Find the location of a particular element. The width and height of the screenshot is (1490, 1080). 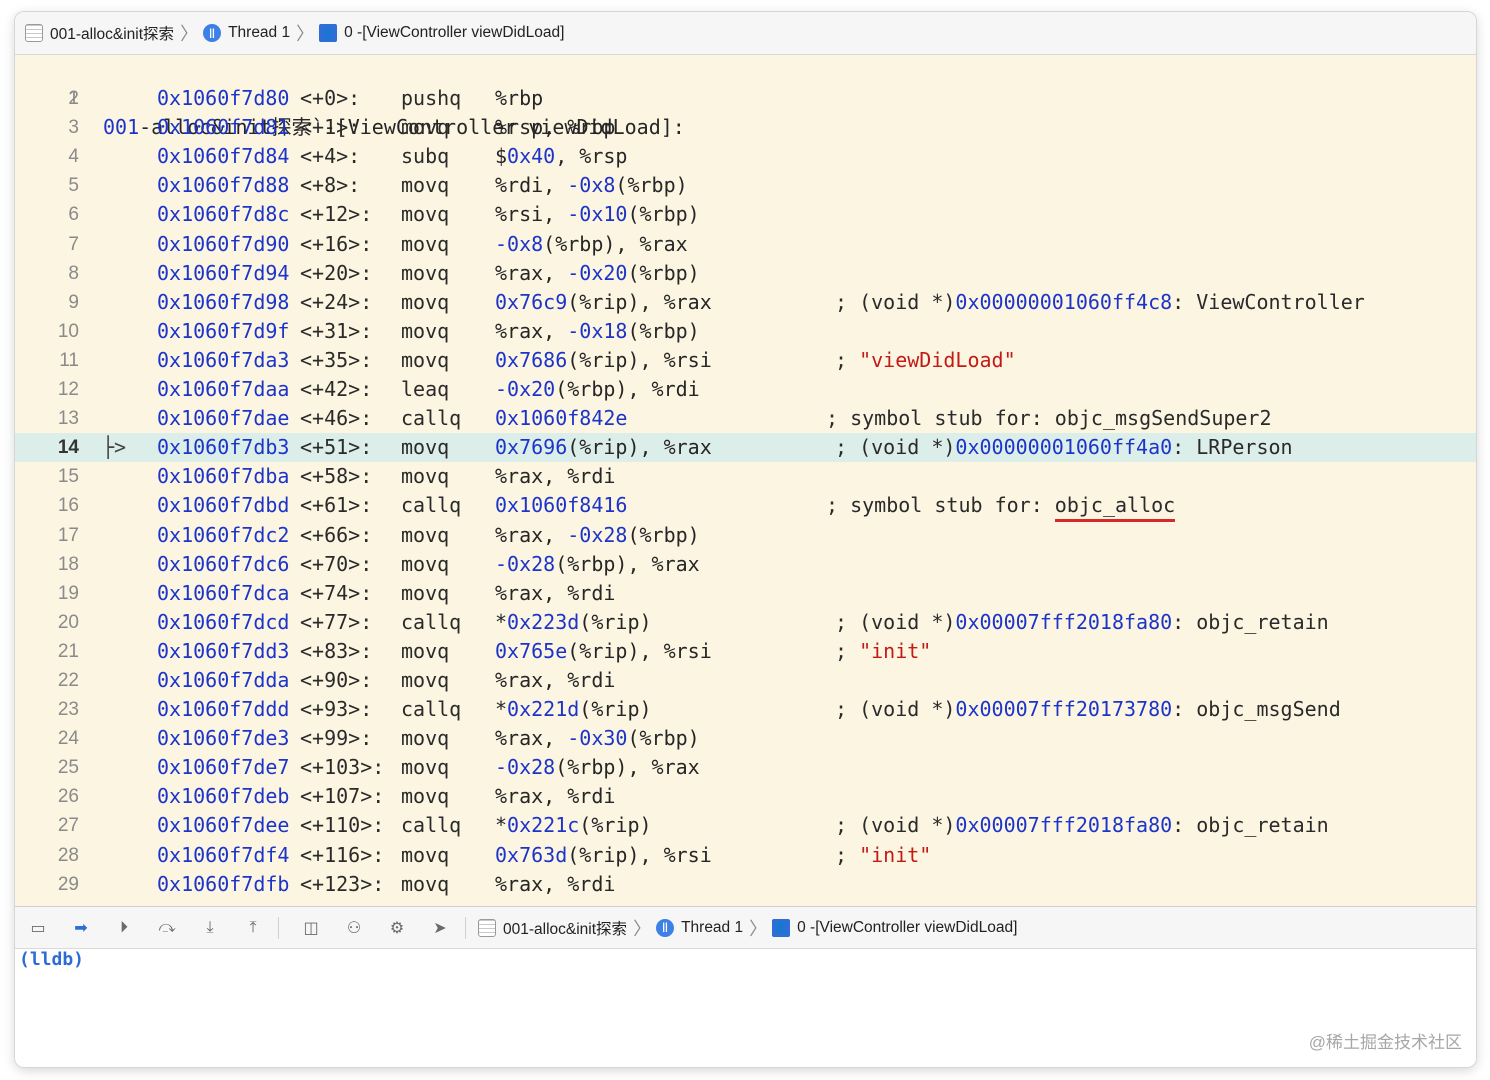

instruction-offset: <+110>: is located at coordinates (342, 825).